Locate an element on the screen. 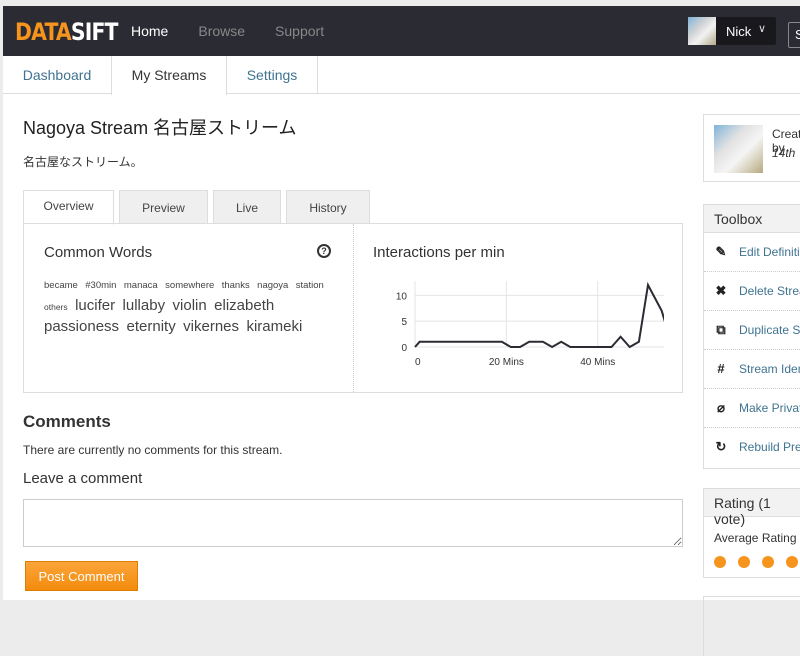 This screenshot has height=656, width=800. y-tick-label-2: 10 is located at coordinates (402, 296).